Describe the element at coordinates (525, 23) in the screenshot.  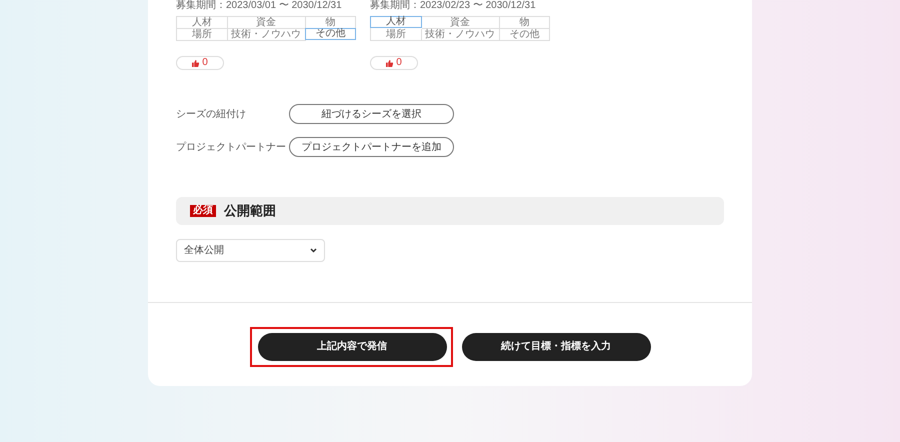
I see `tag-option: 物` at that location.